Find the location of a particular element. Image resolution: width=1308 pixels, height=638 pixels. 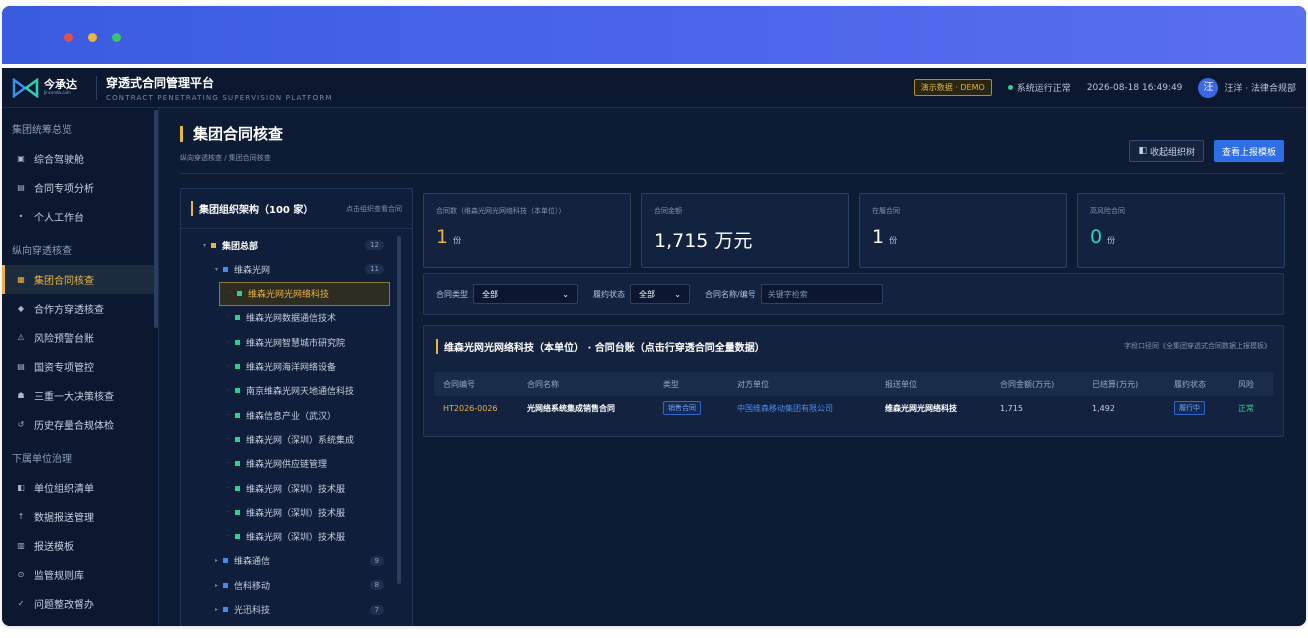

tree-node: · 维森光网光网络科技 is located at coordinates (304, 293).